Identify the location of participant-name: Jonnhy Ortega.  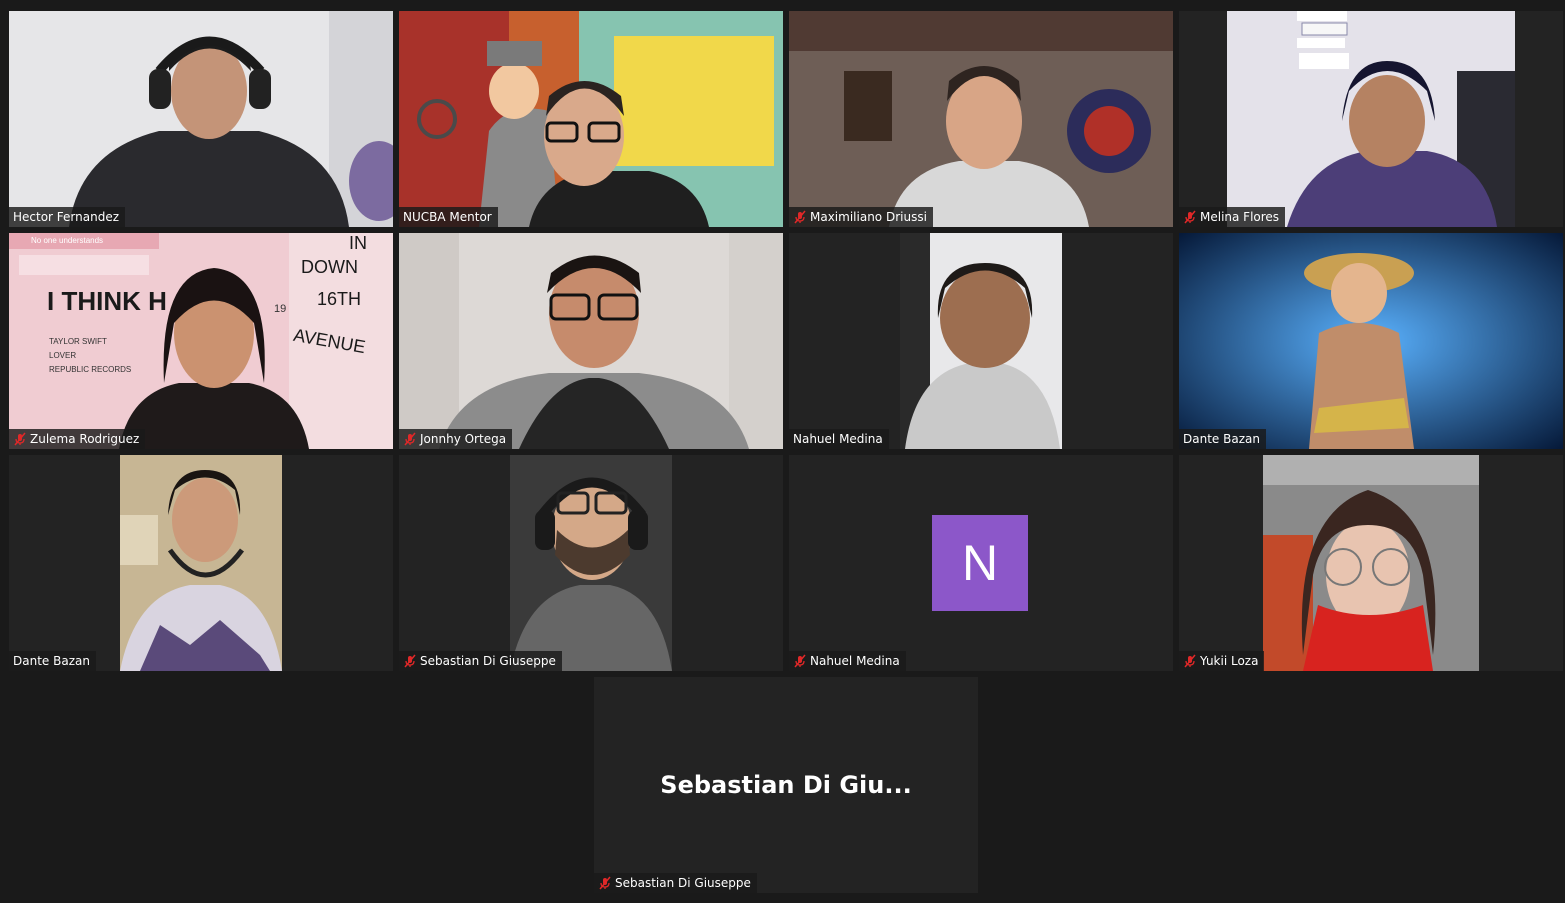
(463, 439).